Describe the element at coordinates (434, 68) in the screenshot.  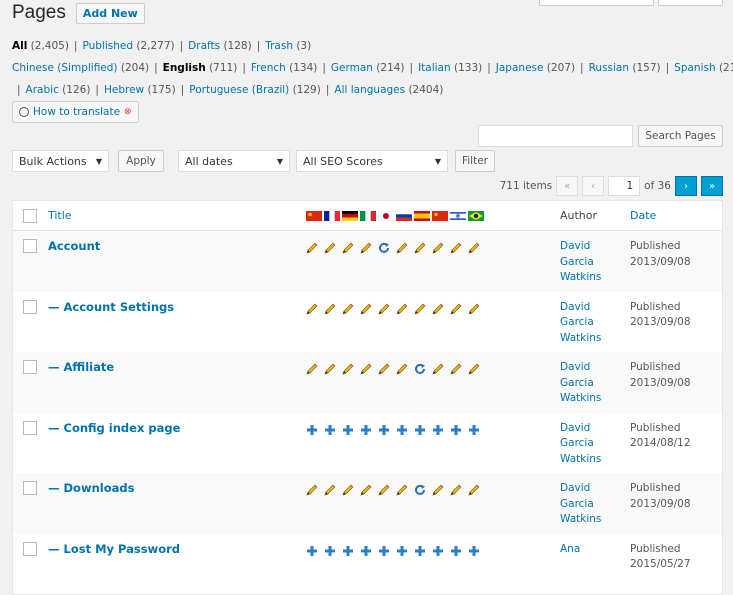
I see `filter-link: Italian` at that location.